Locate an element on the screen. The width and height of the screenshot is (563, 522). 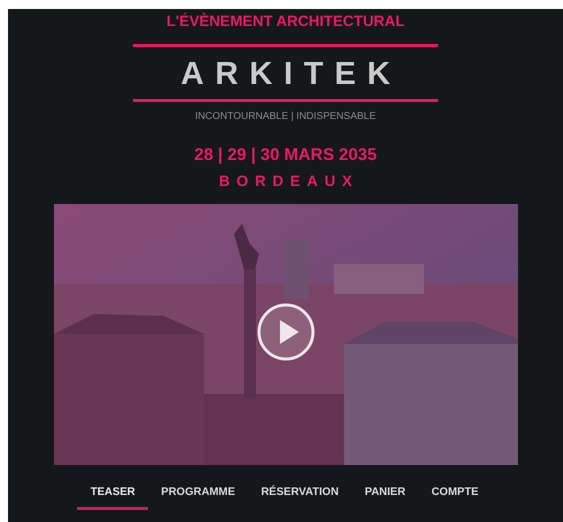
tagline: INCONTOURNABLE | INDISPENSABLE is located at coordinates (285, 117).